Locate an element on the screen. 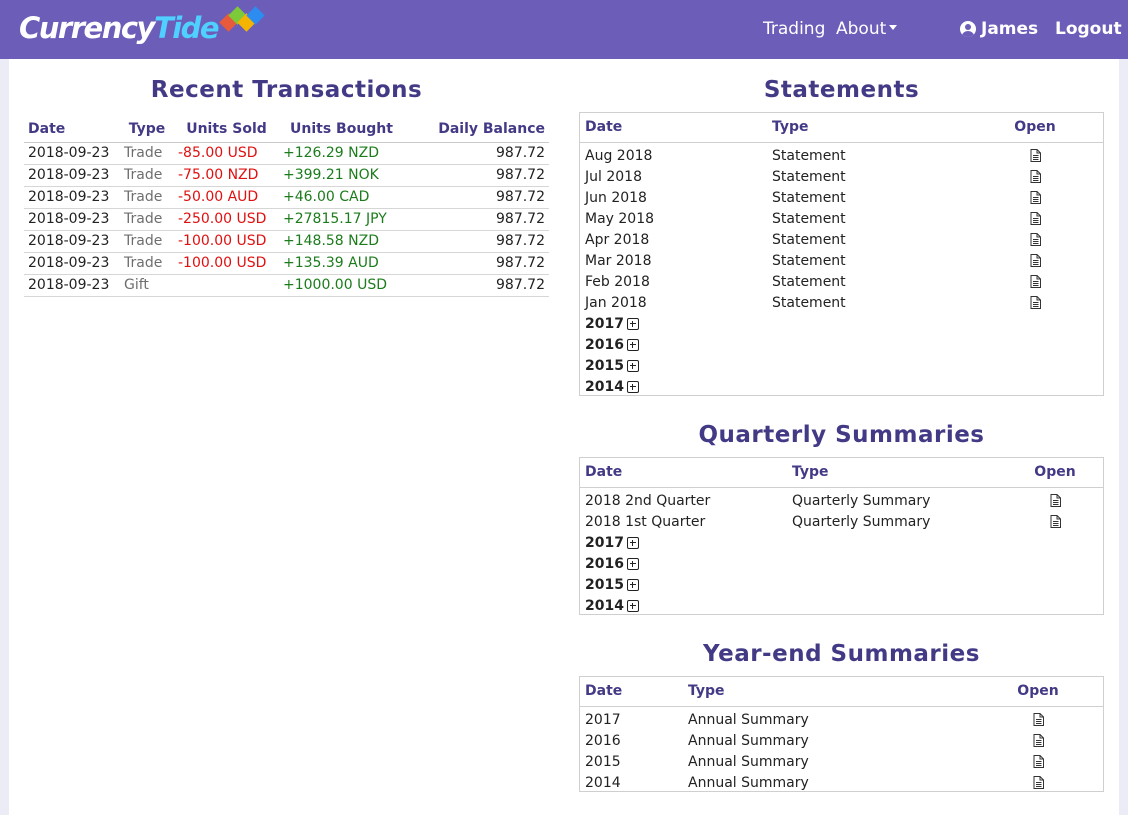 This screenshot has height=815, width=1128. statement-type: Statement is located at coordinates (809, 176).